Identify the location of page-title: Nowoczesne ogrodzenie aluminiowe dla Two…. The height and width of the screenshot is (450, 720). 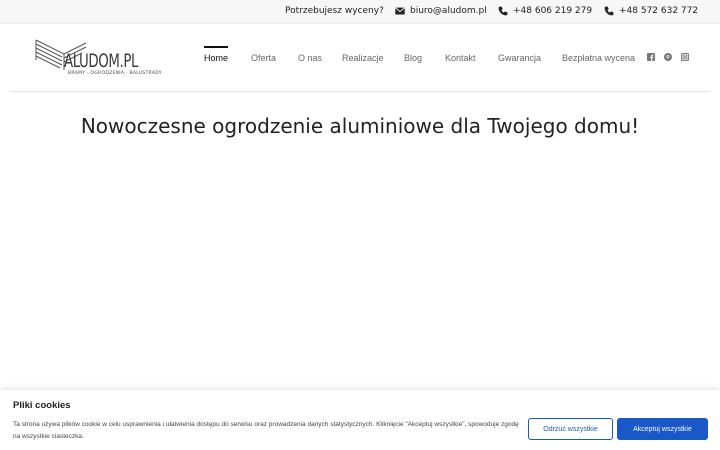
(360, 126).